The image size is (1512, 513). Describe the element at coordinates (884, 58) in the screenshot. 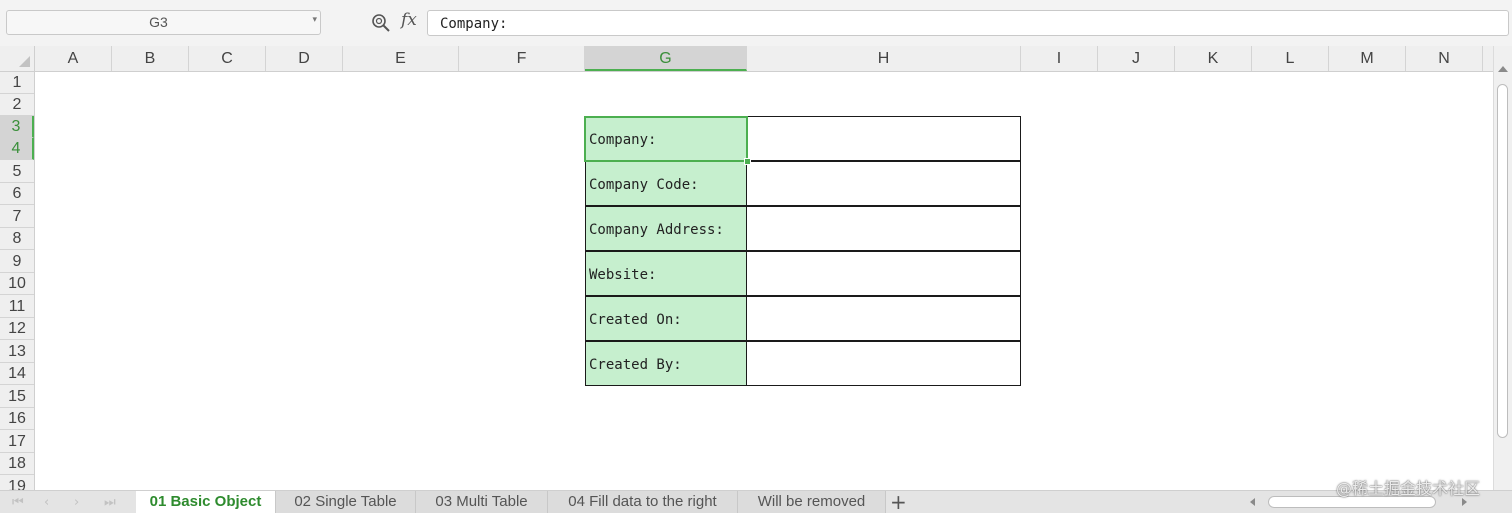

I see `column-header-h: H` at that location.